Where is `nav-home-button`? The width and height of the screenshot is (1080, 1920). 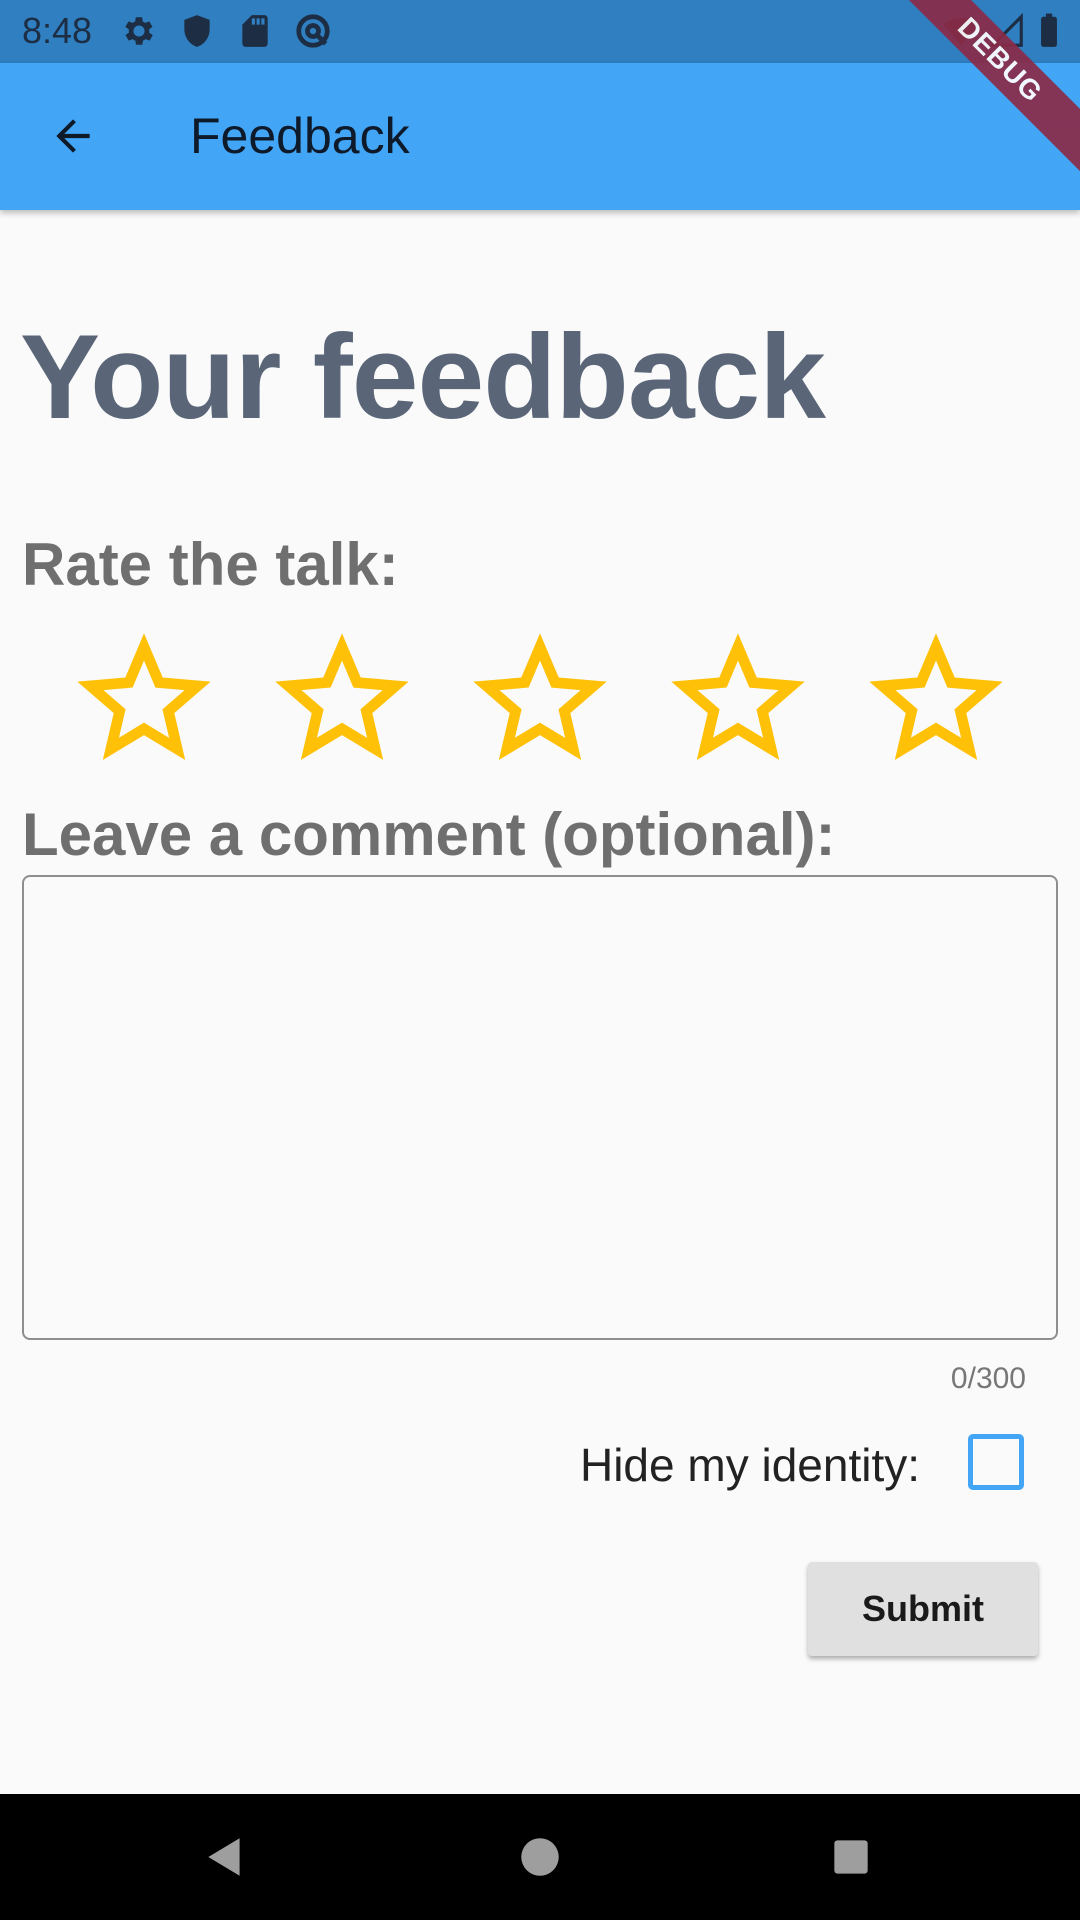
nav-home-button is located at coordinates (540, 1857).